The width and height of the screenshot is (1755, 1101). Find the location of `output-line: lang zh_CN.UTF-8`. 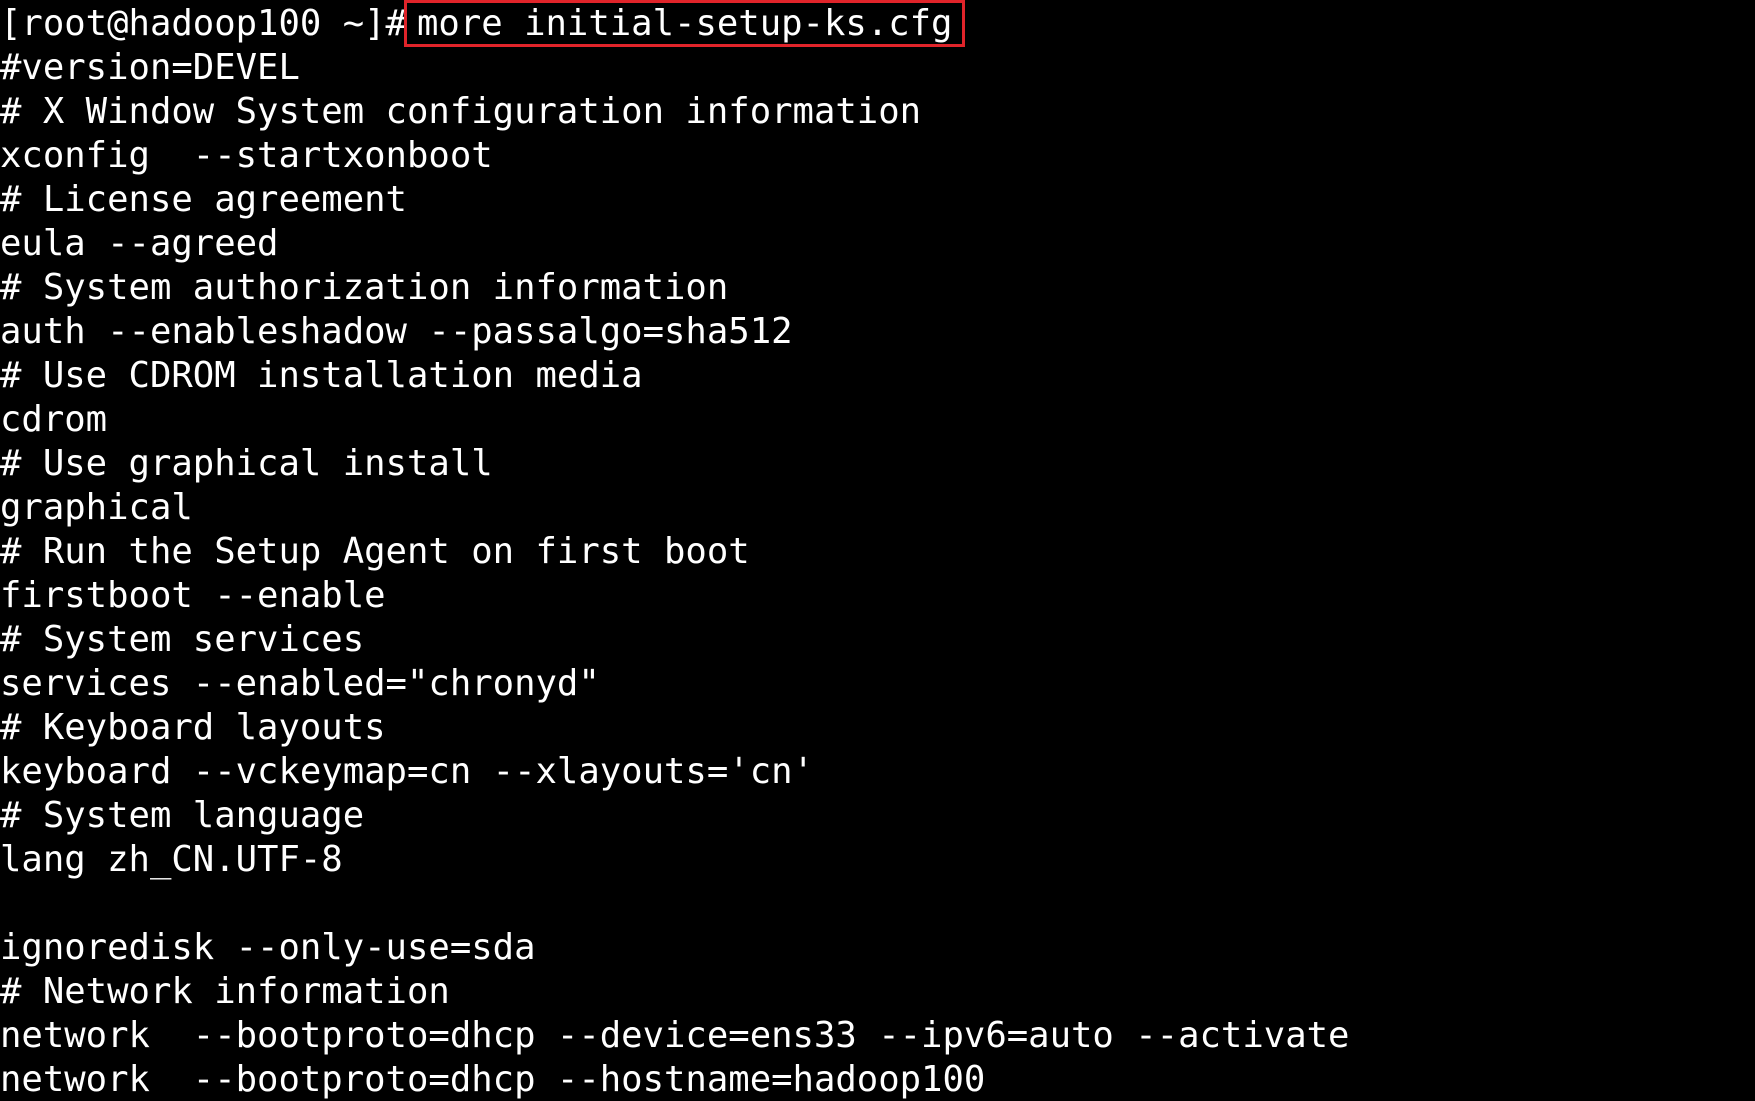

output-line: lang zh_CN.UTF-8 is located at coordinates (171, 859).